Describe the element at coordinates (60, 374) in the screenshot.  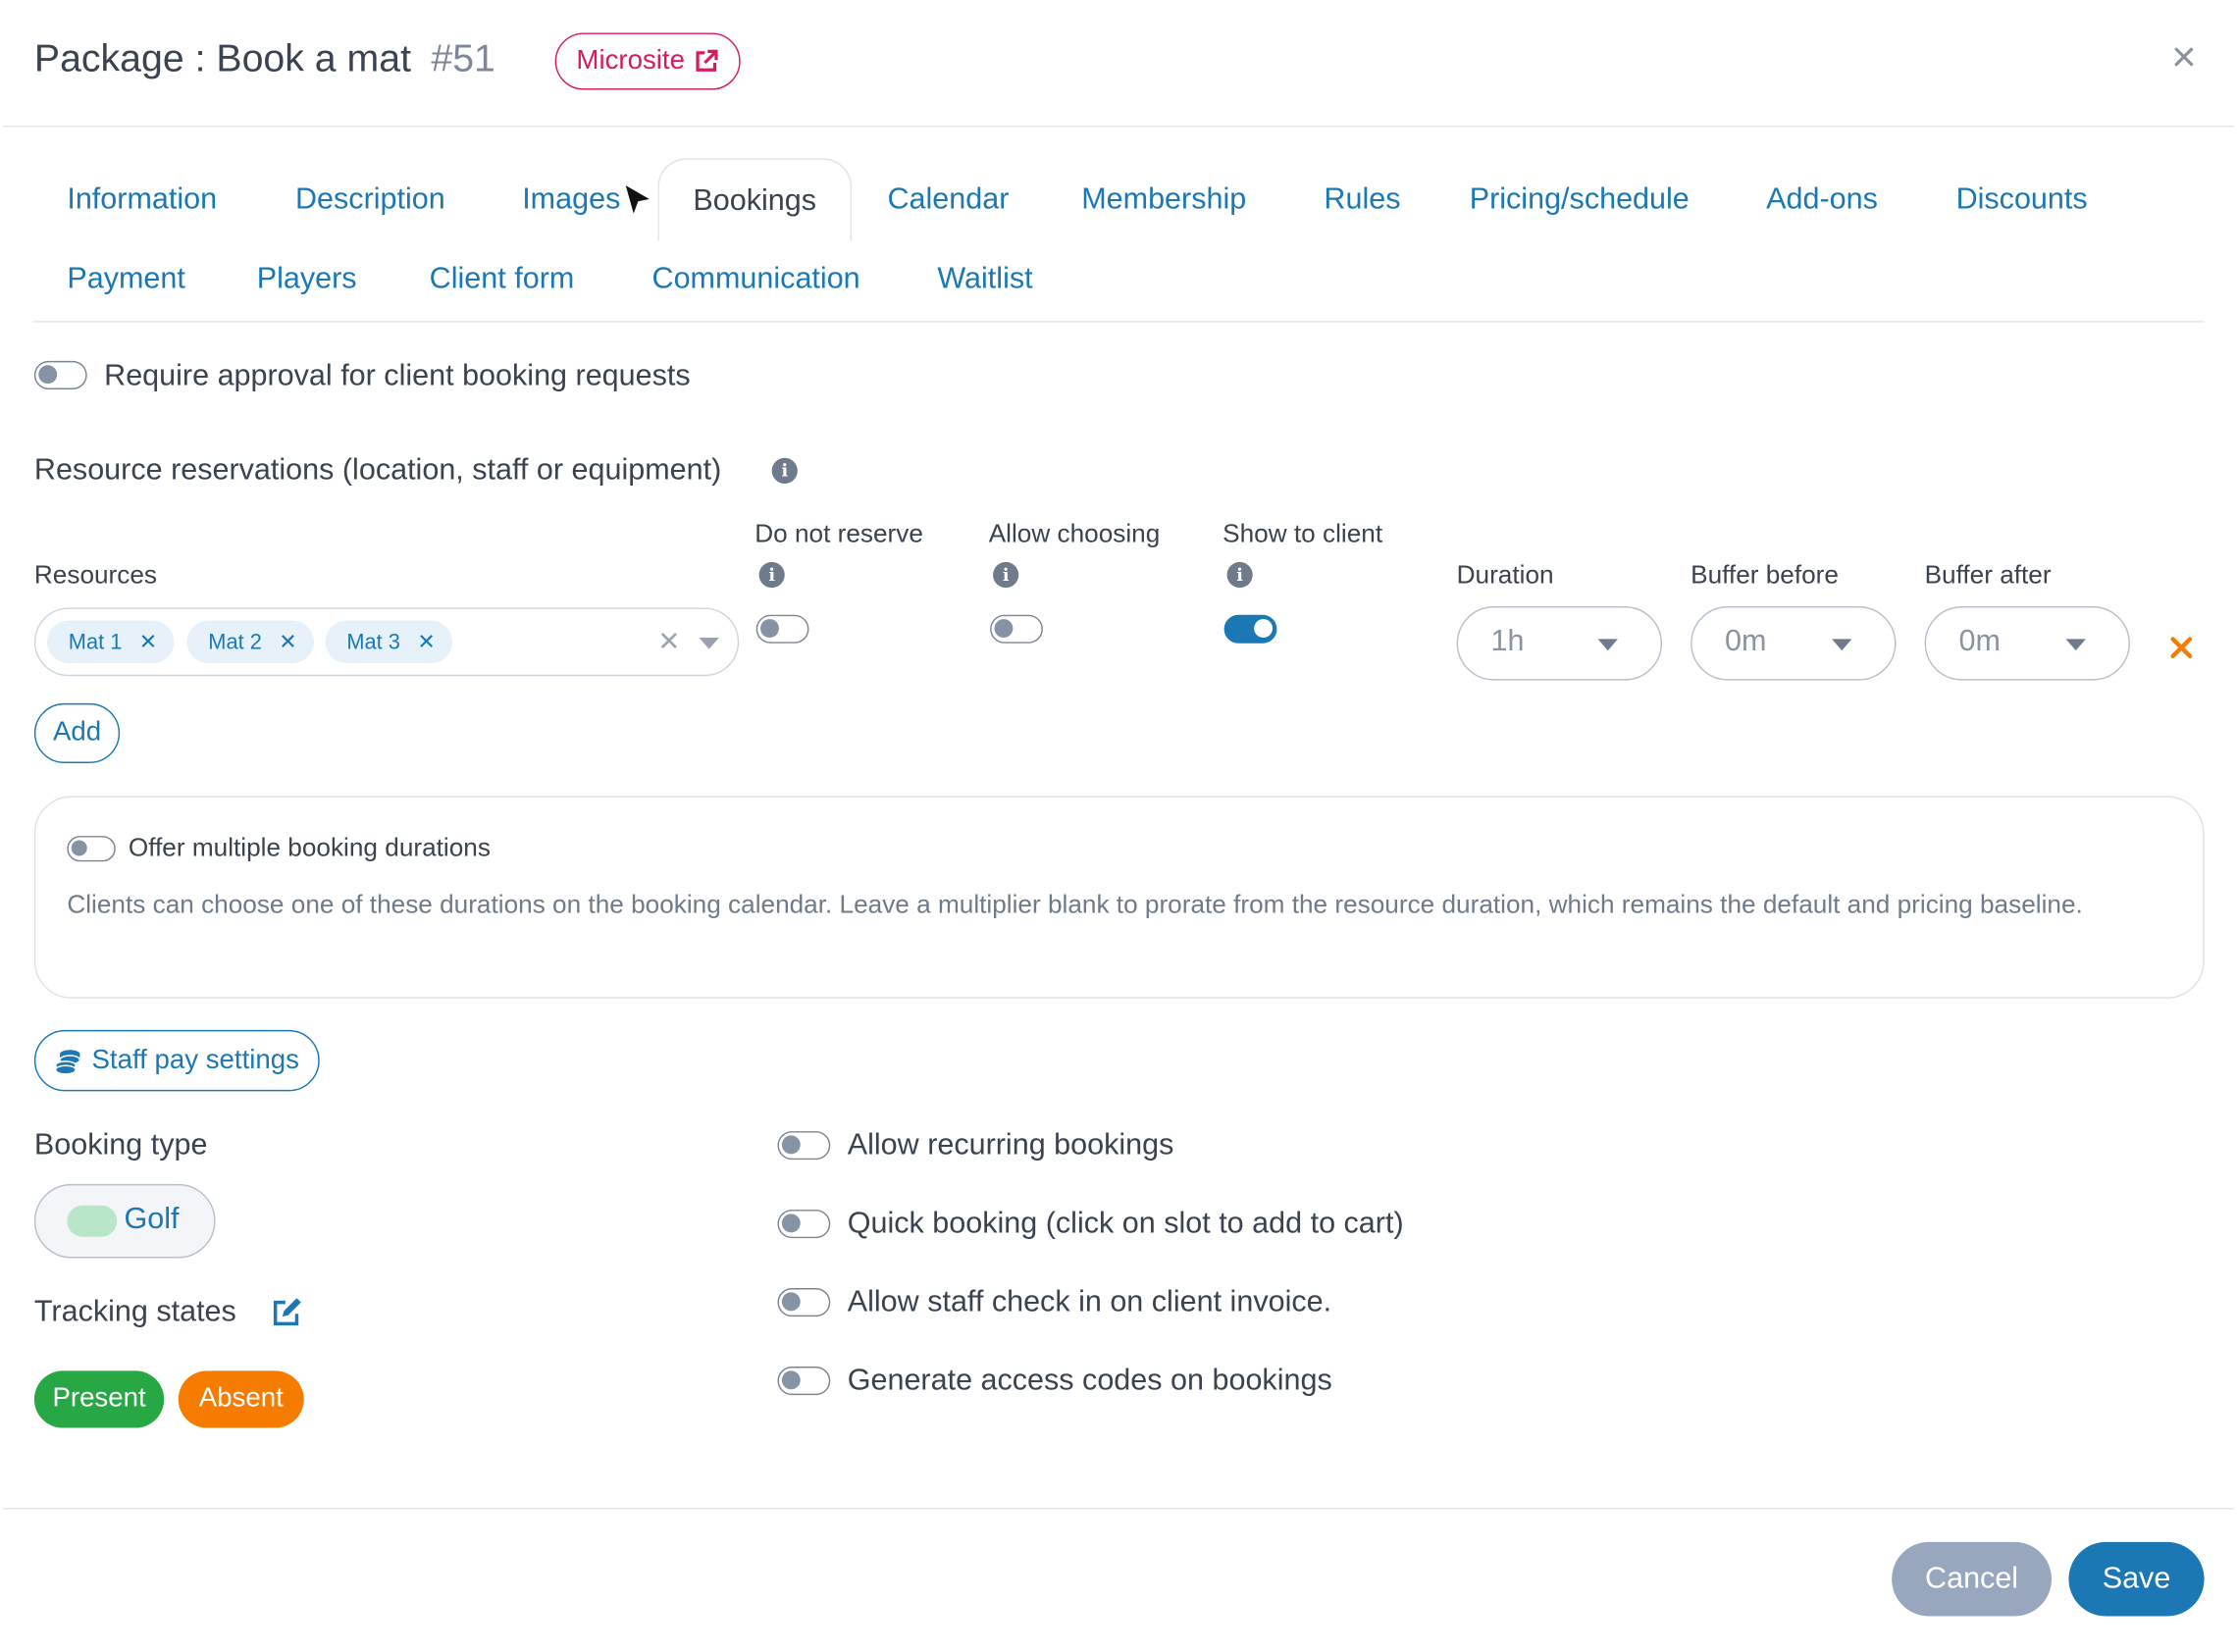
I see `require-approval-toggle` at that location.